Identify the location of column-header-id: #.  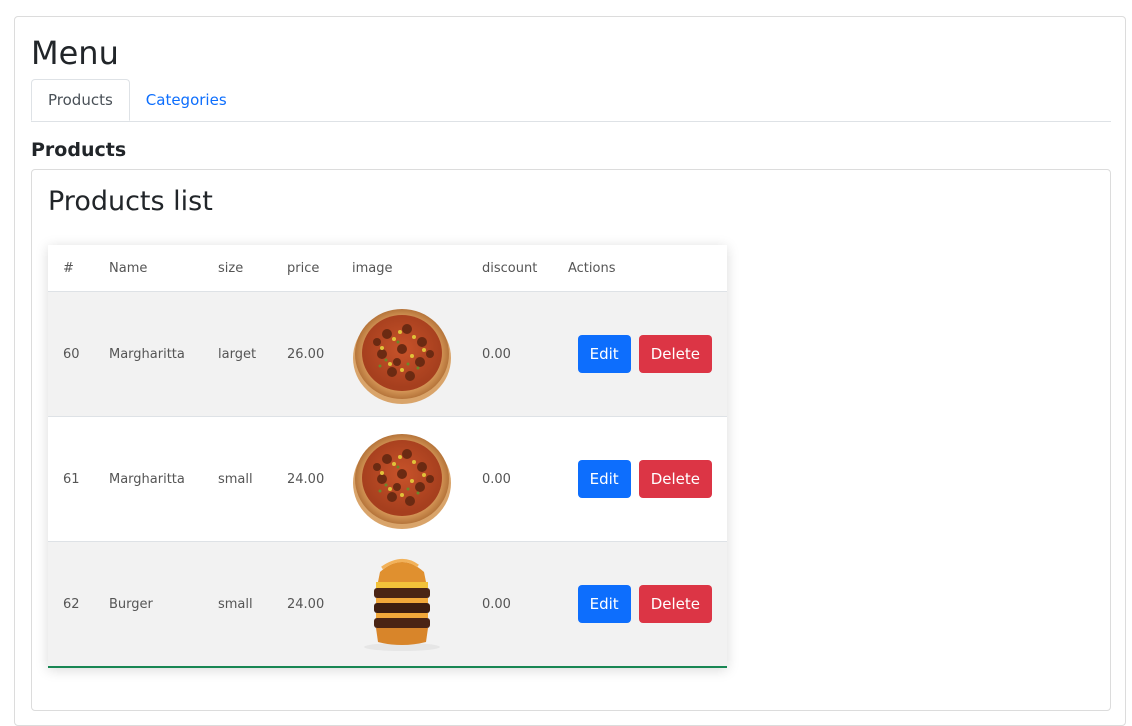
(71, 268).